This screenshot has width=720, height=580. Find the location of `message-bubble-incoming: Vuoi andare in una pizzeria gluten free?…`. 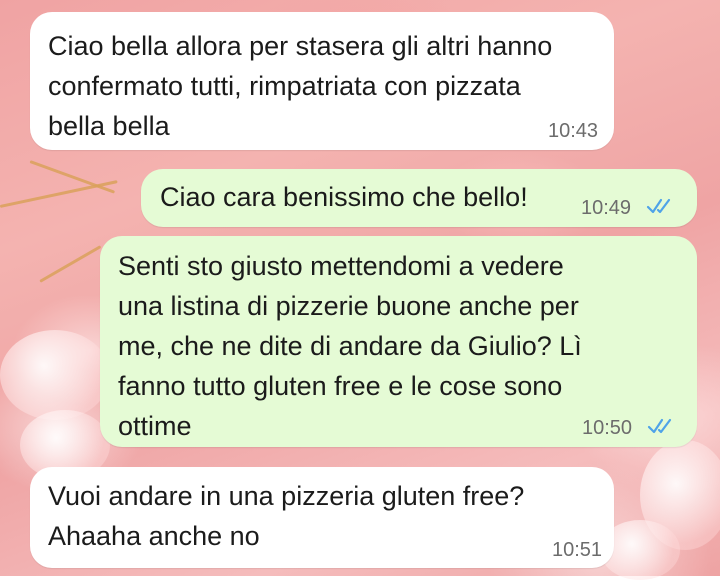

message-bubble-incoming: Vuoi andare in una pizzeria gluten free?… is located at coordinates (322, 517).